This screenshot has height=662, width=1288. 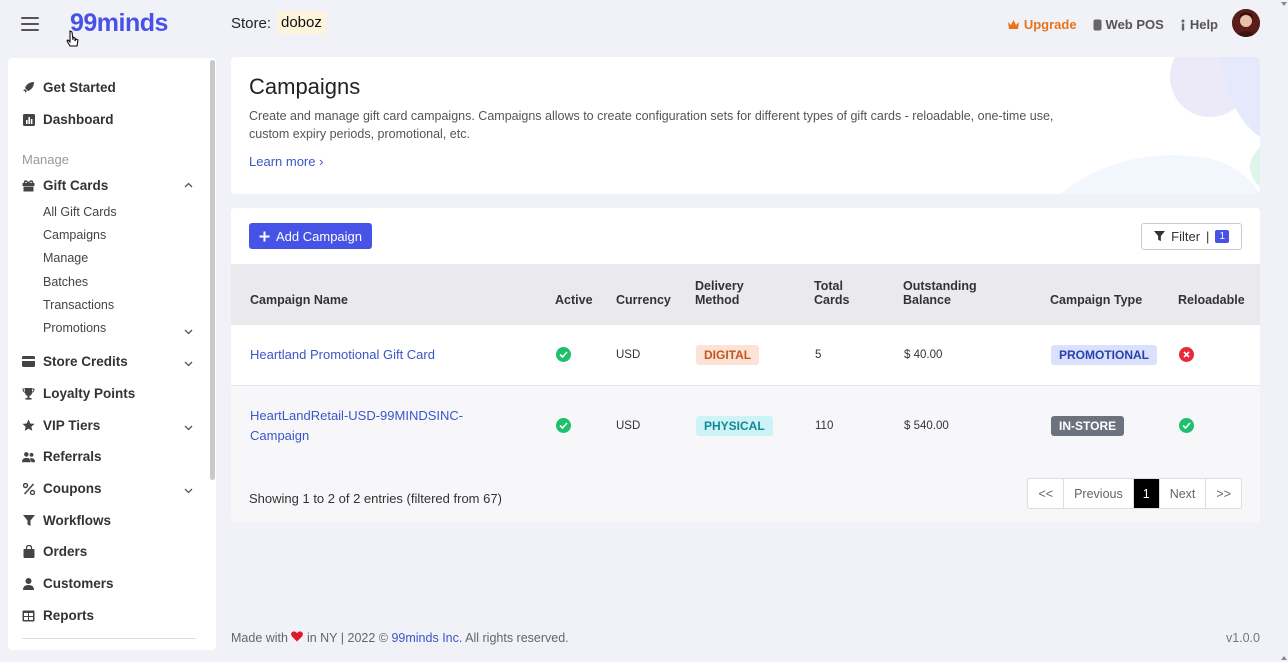 I want to click on sidebar-item-gift-cards: Gift Cards, so click(x=65, y=185).